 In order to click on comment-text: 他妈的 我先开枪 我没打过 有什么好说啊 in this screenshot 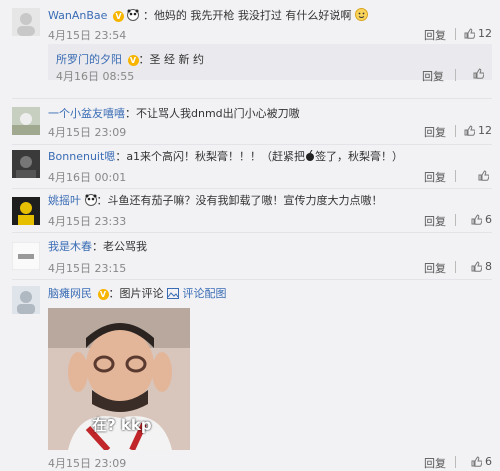, I will do `click(252, 15)`.